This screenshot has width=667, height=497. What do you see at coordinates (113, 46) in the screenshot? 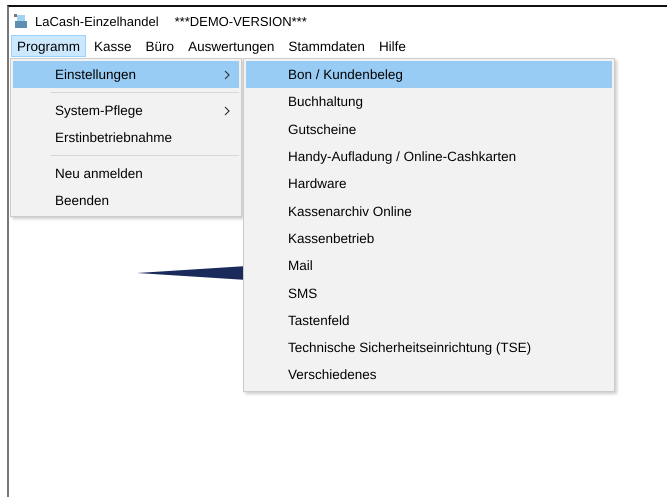
I see `menu-bar-item: Kasse` at bounding box center [113, 46].